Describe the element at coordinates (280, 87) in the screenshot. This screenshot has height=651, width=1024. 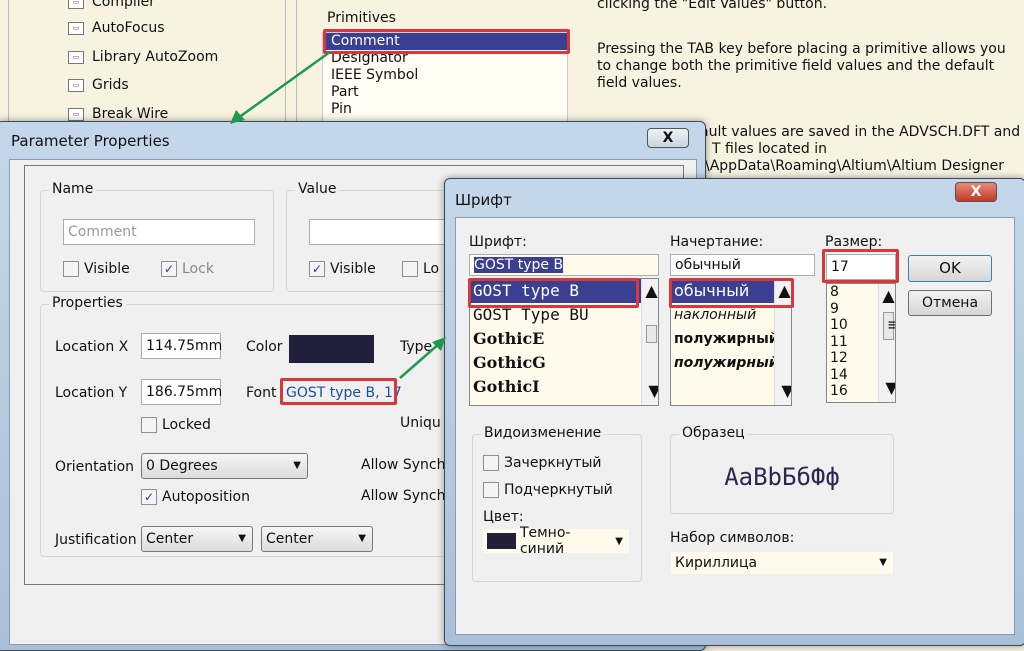
I see `arrow-comment-to-dialog` at that location.